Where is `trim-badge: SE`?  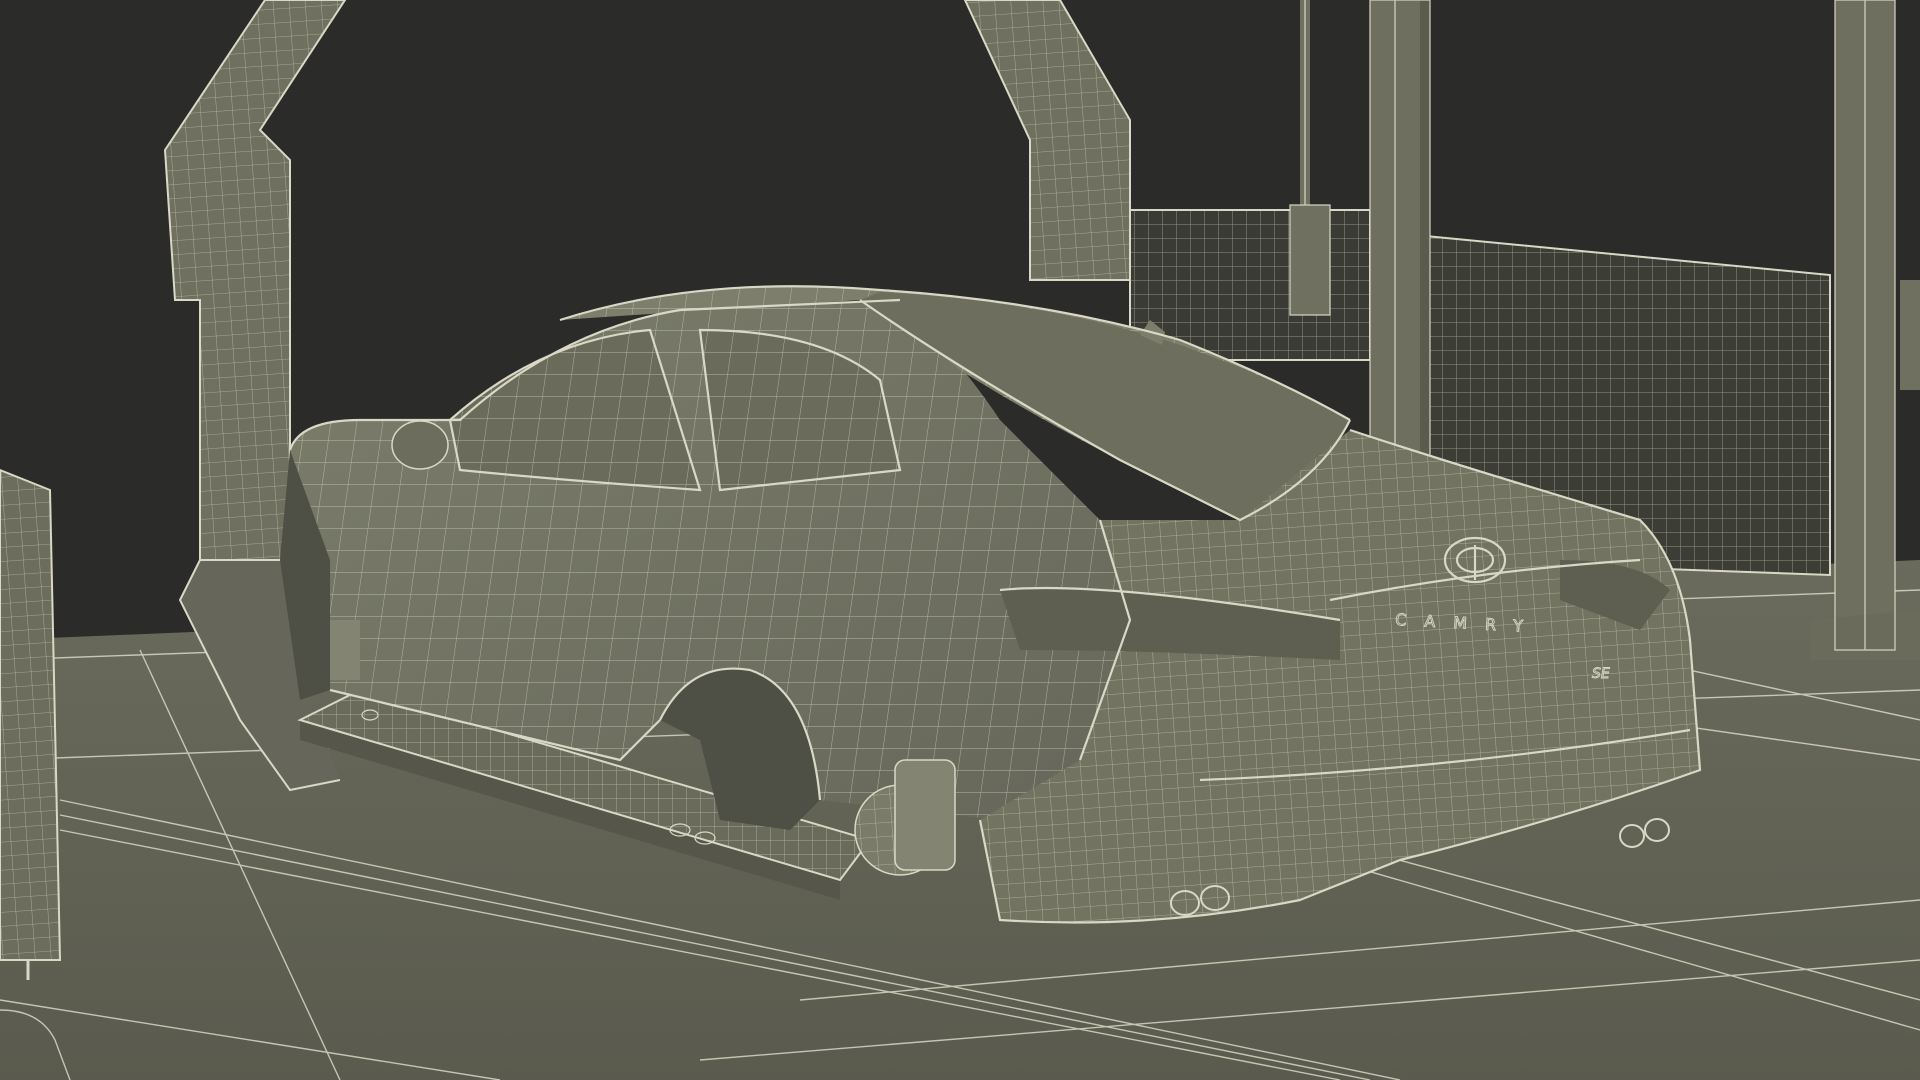 trim-badge: SE is located at coordinates (1601, 674).